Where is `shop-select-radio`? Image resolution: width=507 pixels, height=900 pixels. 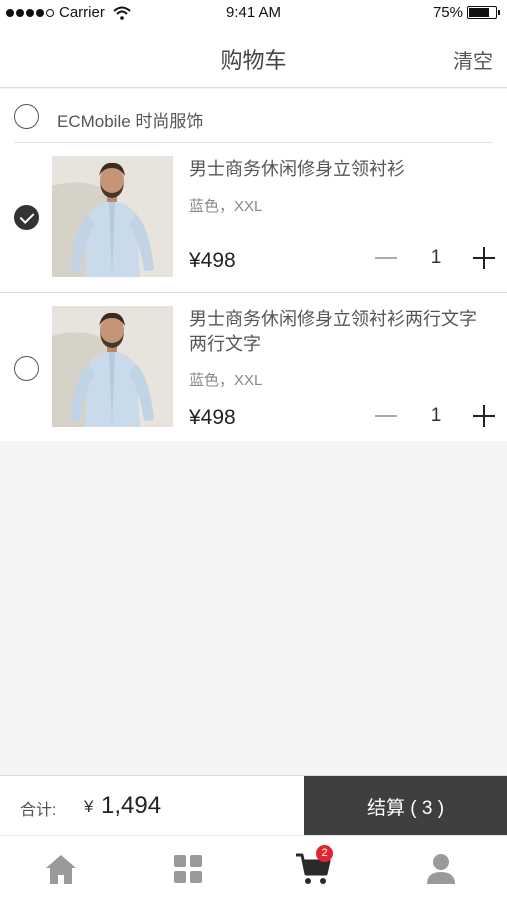 shop-select-radio is located at coordinates (26, 116).